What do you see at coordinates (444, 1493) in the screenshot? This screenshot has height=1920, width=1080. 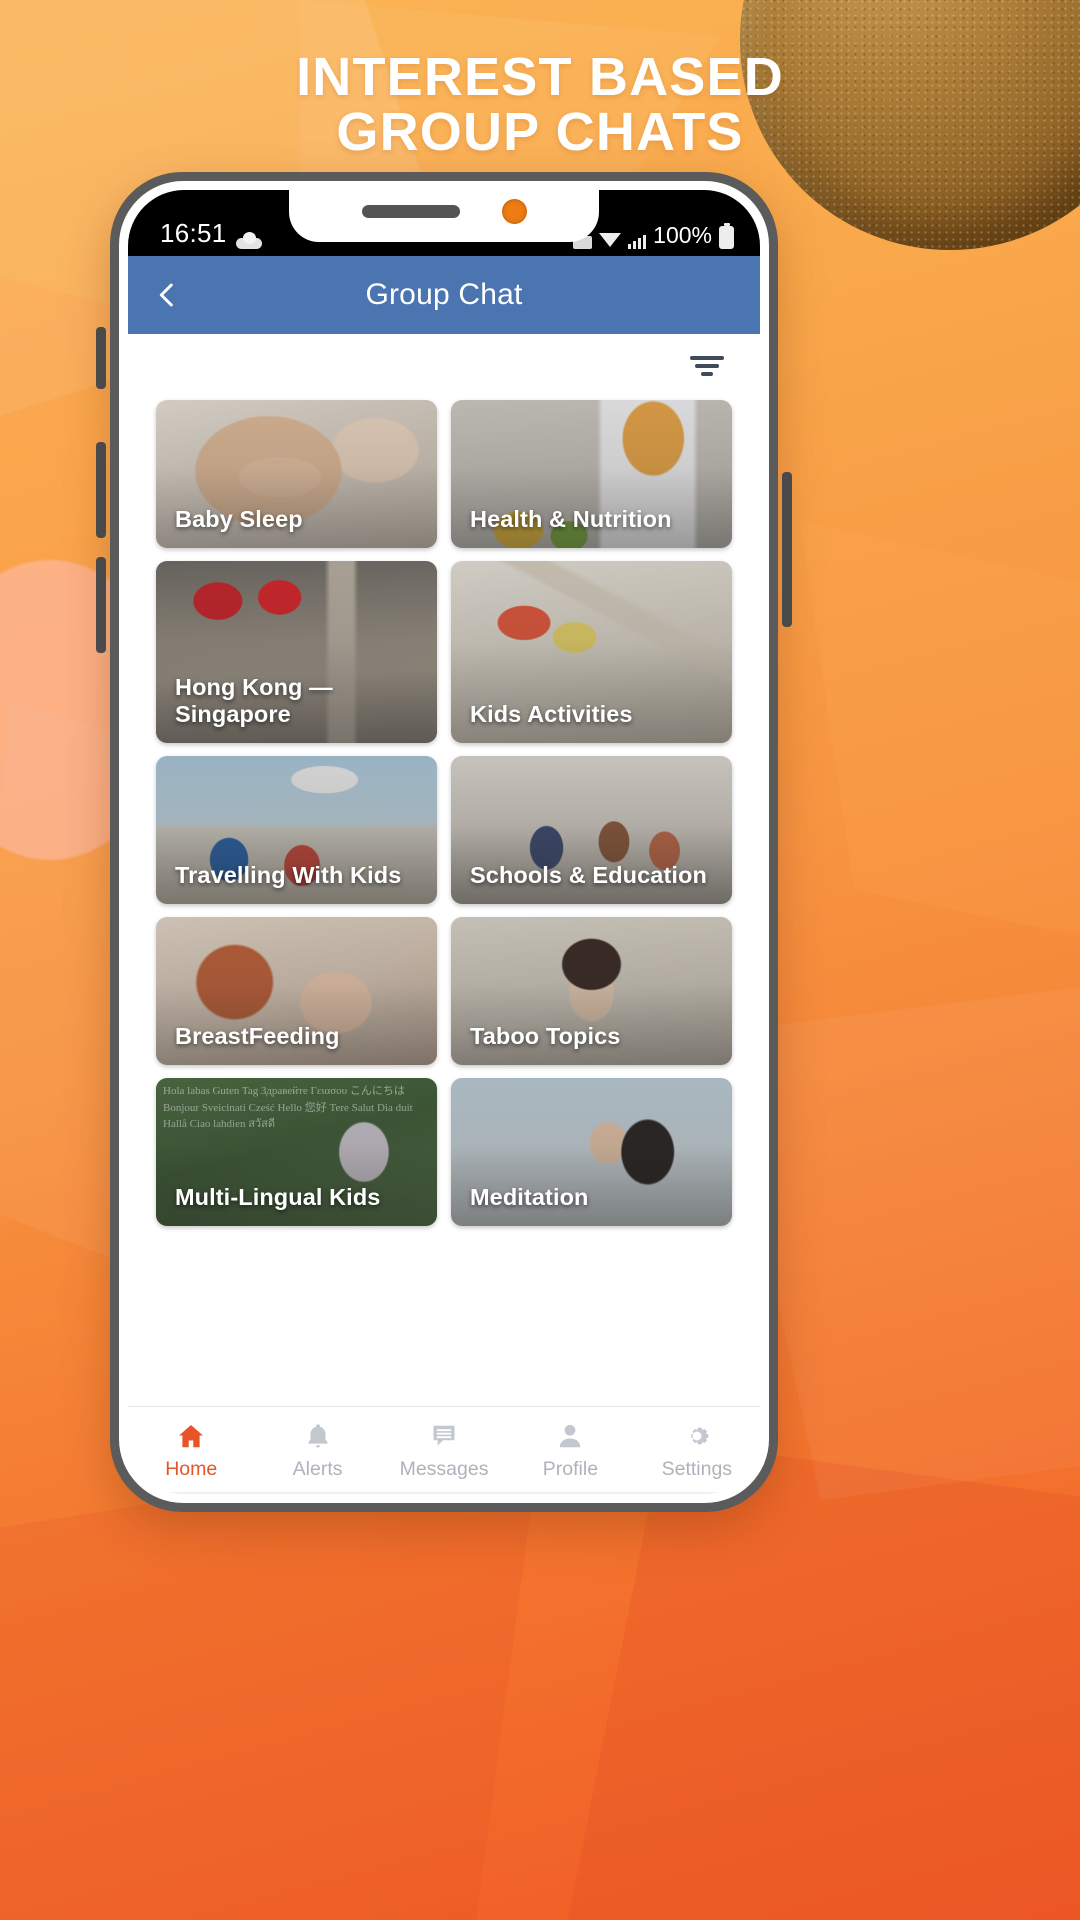 I see `android-nav-bar` at bounding box center [444, 1493].